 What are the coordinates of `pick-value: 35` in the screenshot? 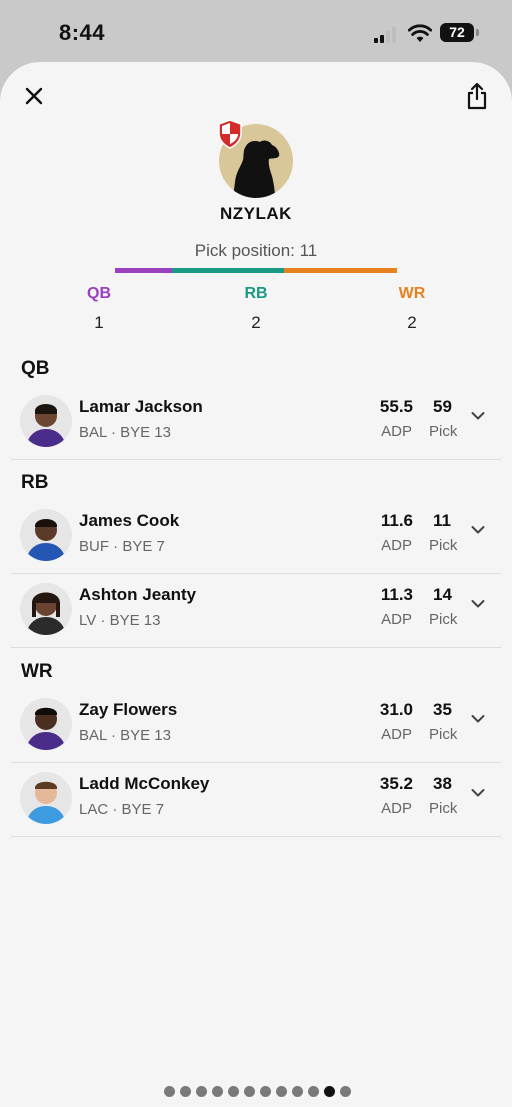 It's located at (442, 709).